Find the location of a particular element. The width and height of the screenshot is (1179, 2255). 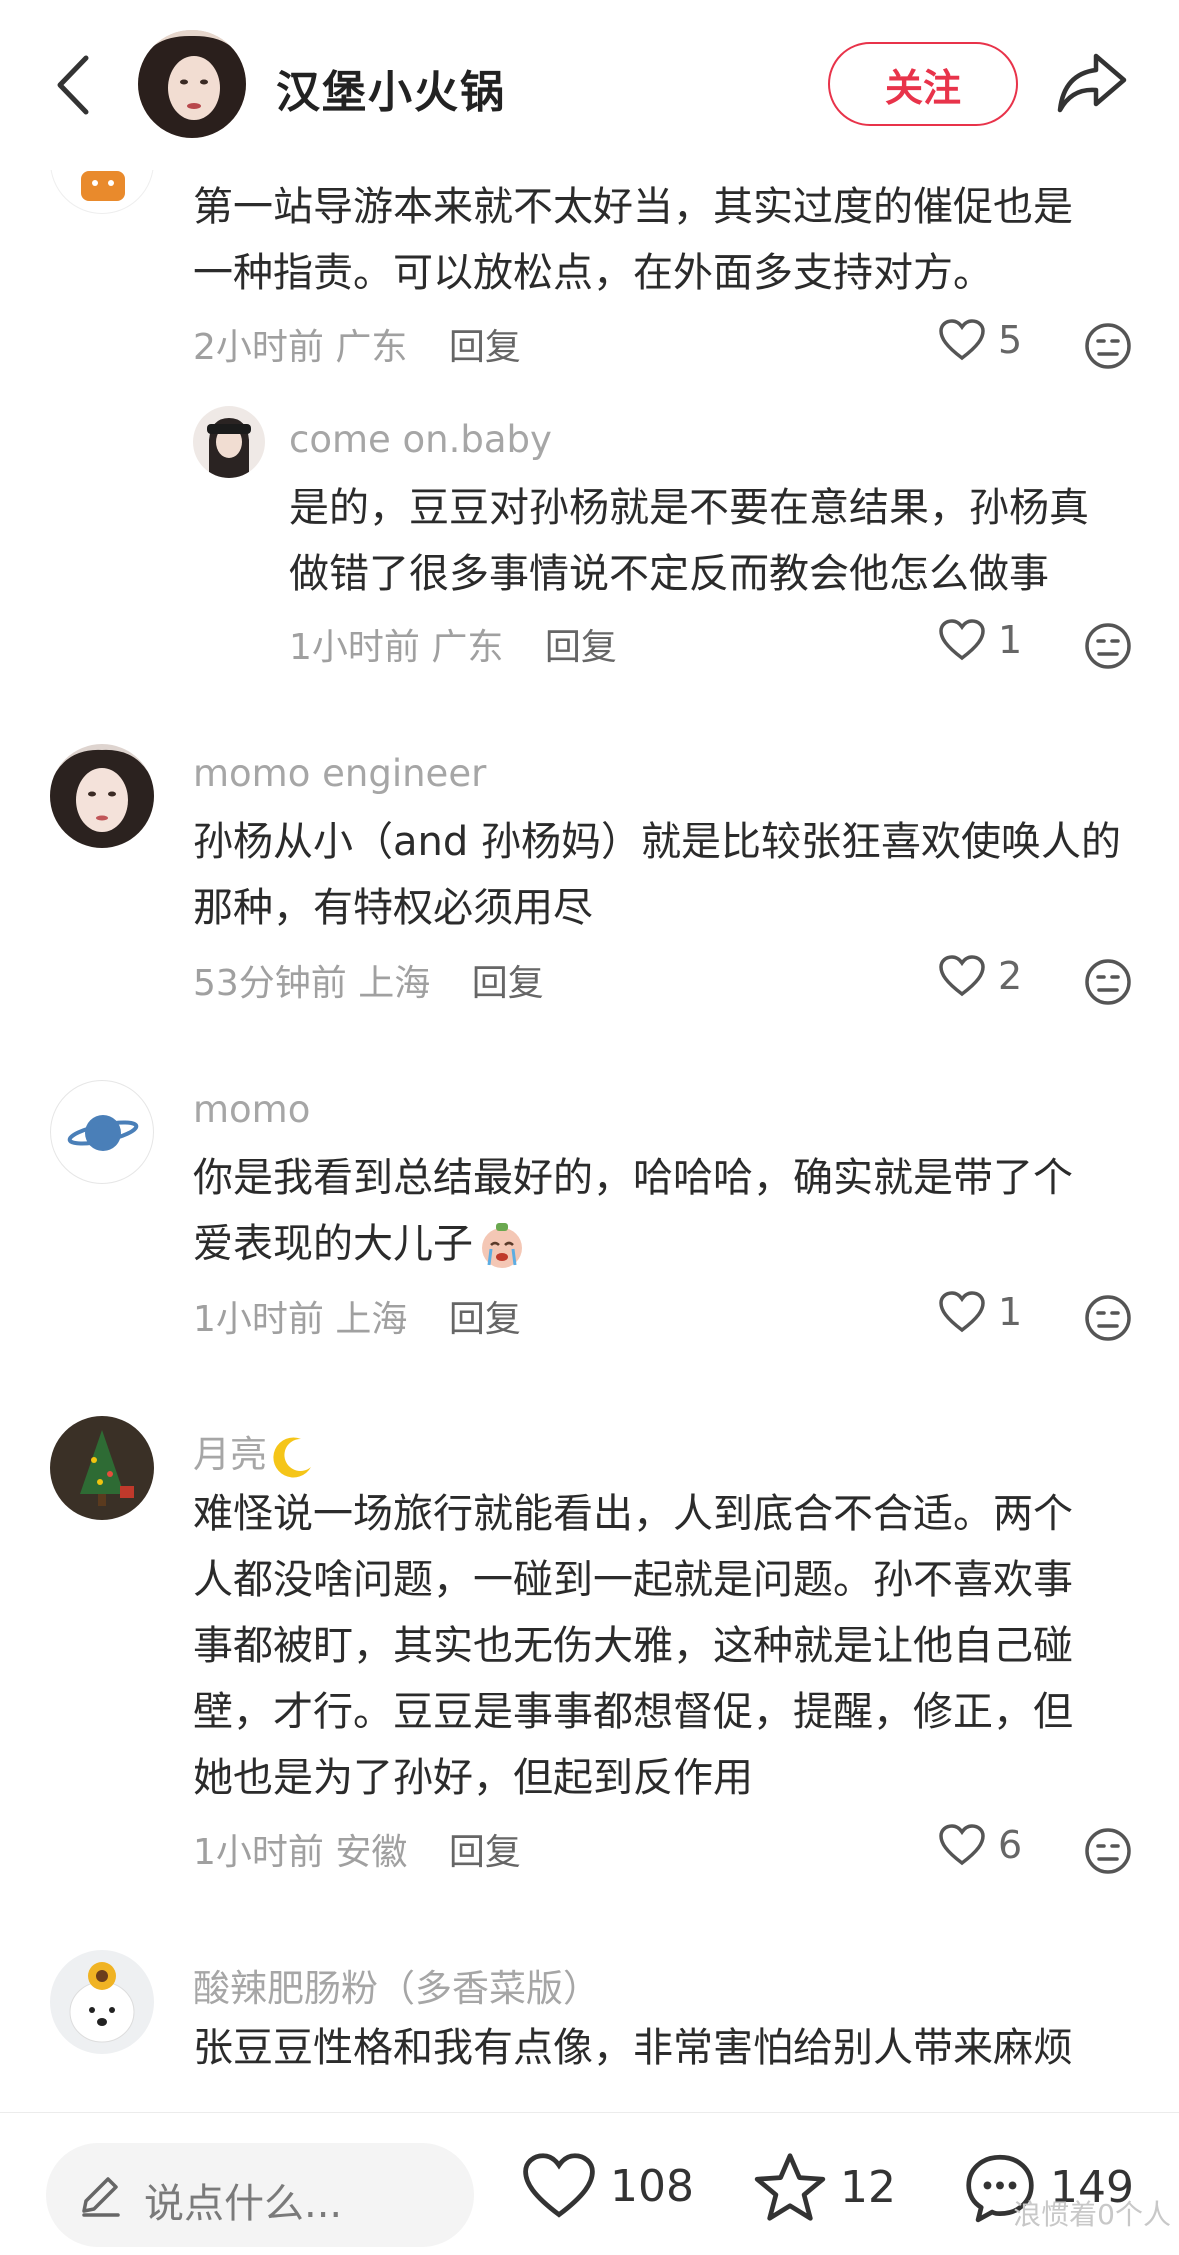

comment-meta: 1小时前 上海 回复 is located at coordinates (357, 1316).